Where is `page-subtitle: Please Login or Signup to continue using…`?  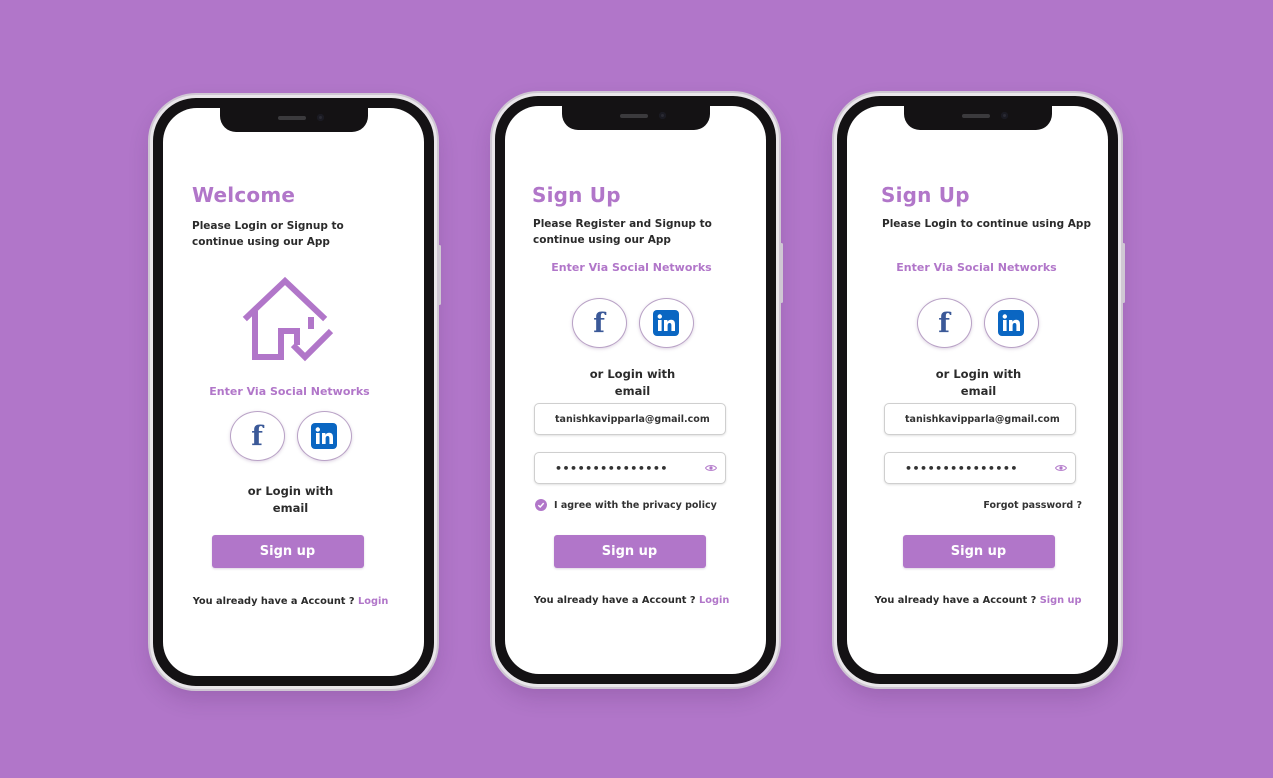 page-subtitle: Please Login or Signup to continue using… is located at coordinates (268, 234).